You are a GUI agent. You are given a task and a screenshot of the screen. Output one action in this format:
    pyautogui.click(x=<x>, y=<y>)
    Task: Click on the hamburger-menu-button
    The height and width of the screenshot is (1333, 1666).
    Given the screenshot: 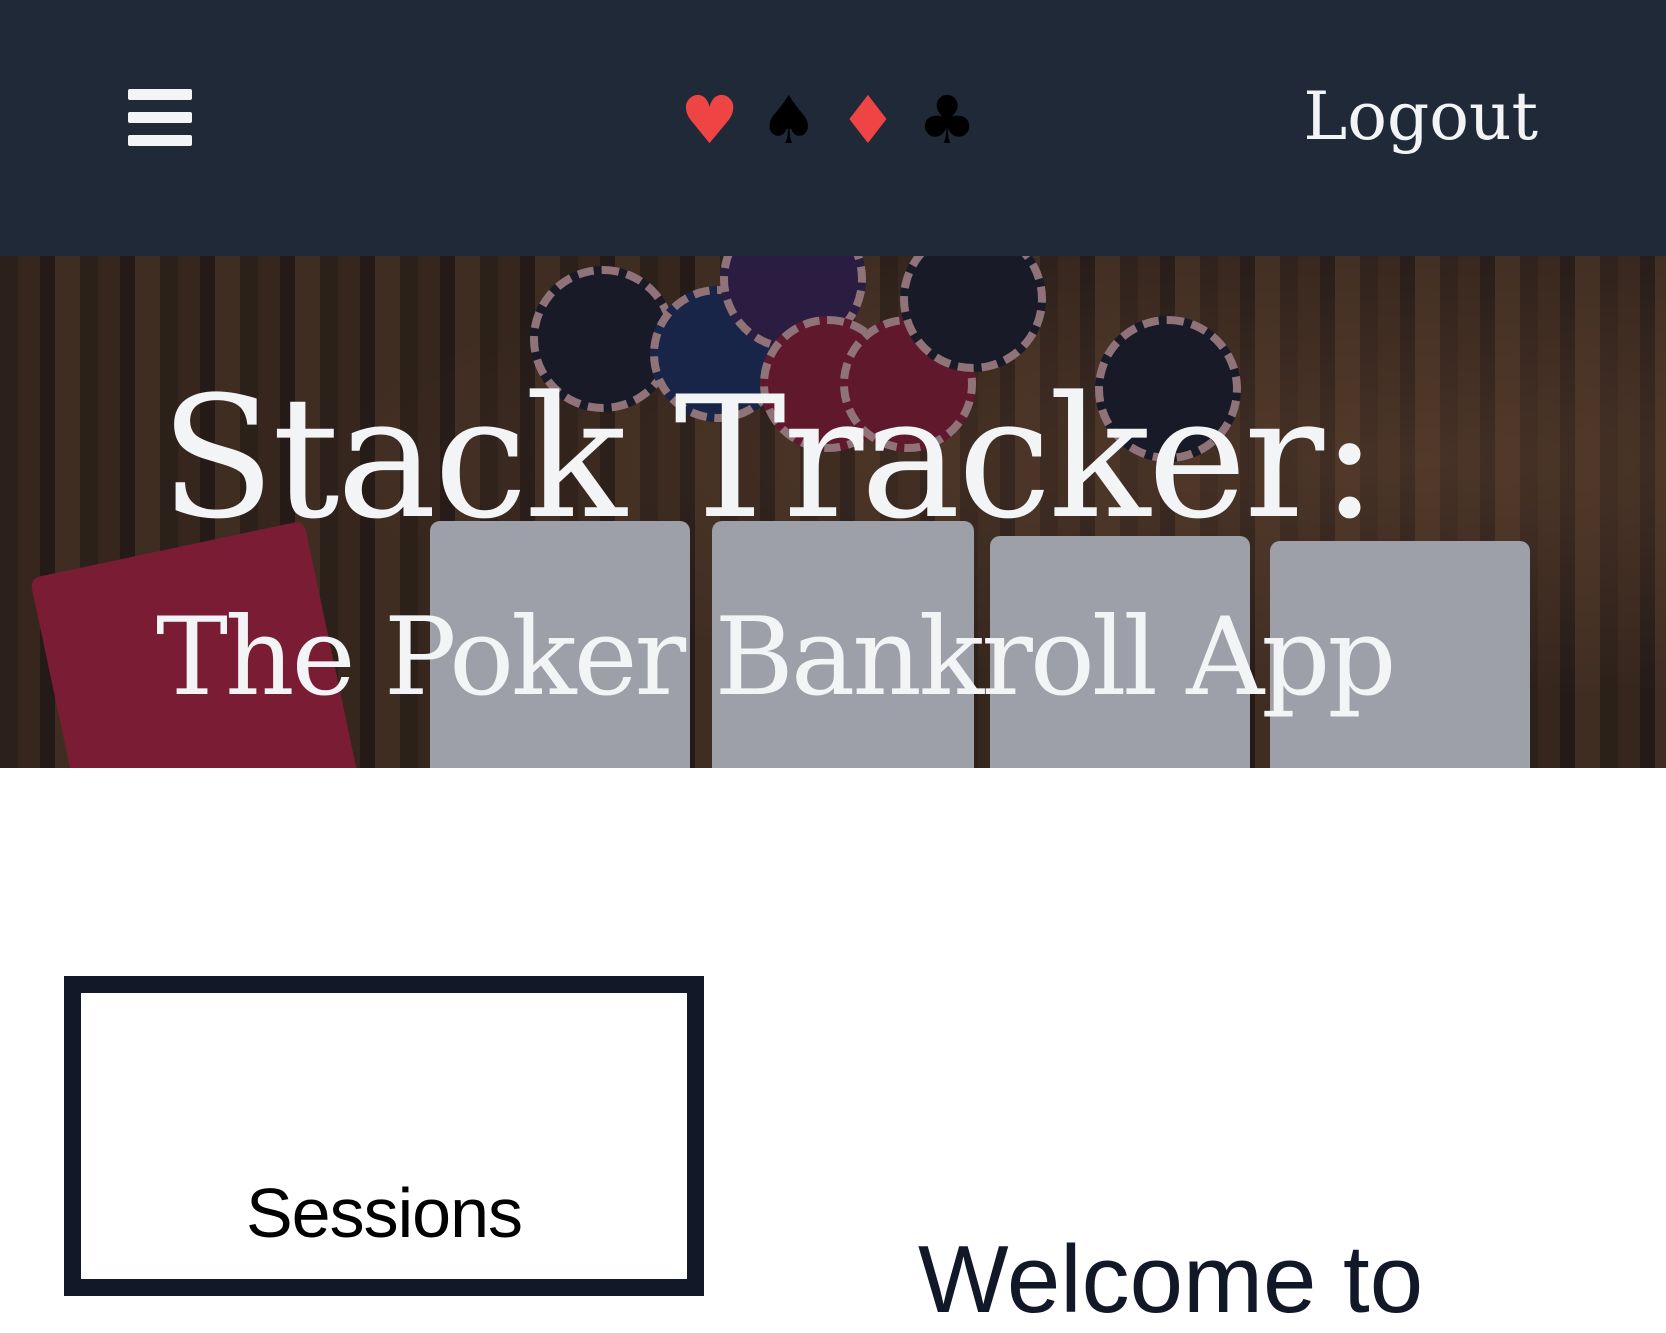 What is the action you would take?
    pyautogui.click(x=160, y=118)
    